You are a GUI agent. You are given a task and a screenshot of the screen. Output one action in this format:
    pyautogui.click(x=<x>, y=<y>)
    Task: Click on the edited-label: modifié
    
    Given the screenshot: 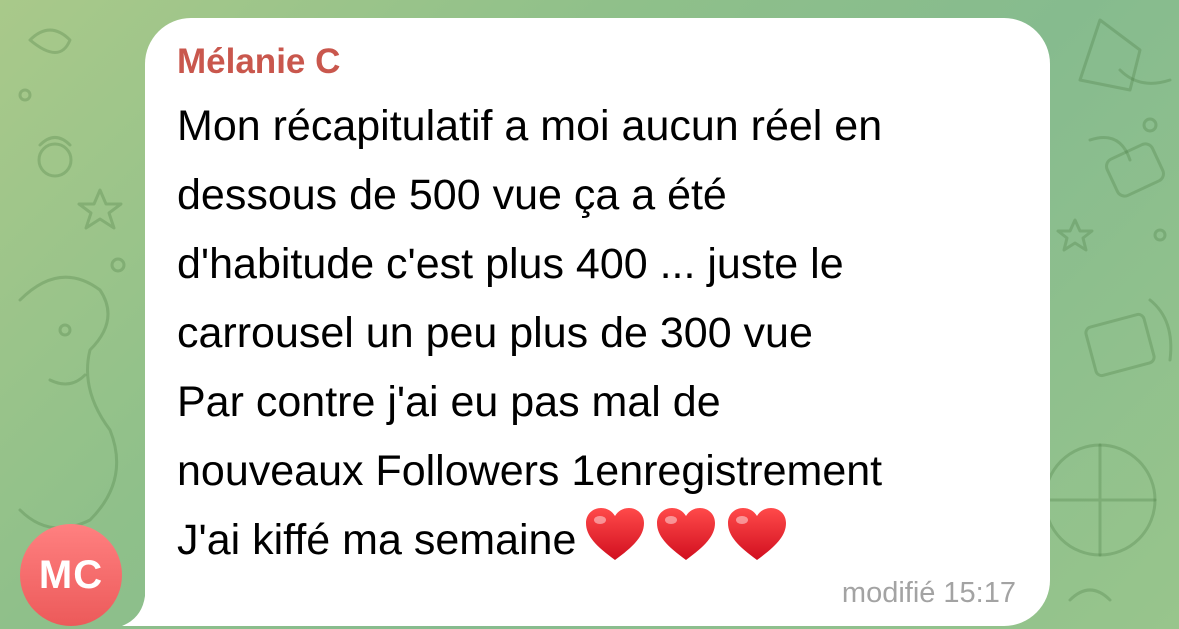 What is the action you would take?
    pyautogui.click(x=888, y=593)
    